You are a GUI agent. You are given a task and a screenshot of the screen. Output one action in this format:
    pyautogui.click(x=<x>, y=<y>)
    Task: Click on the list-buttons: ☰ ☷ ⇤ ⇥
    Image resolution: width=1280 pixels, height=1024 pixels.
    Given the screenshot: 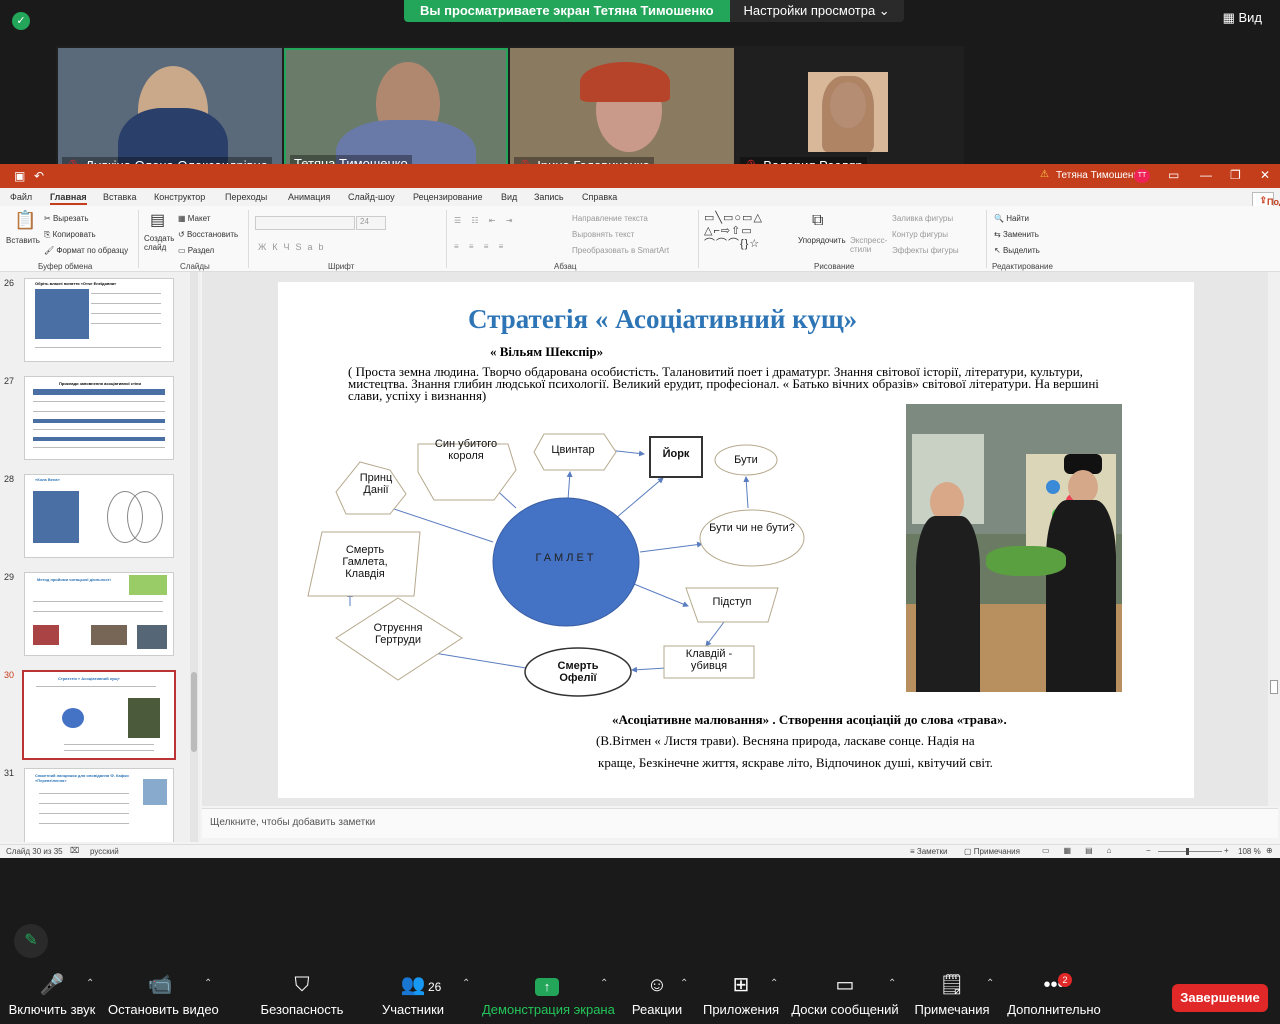 What is the action you would take?
    pyautogui.click(x=485, y=220)
    